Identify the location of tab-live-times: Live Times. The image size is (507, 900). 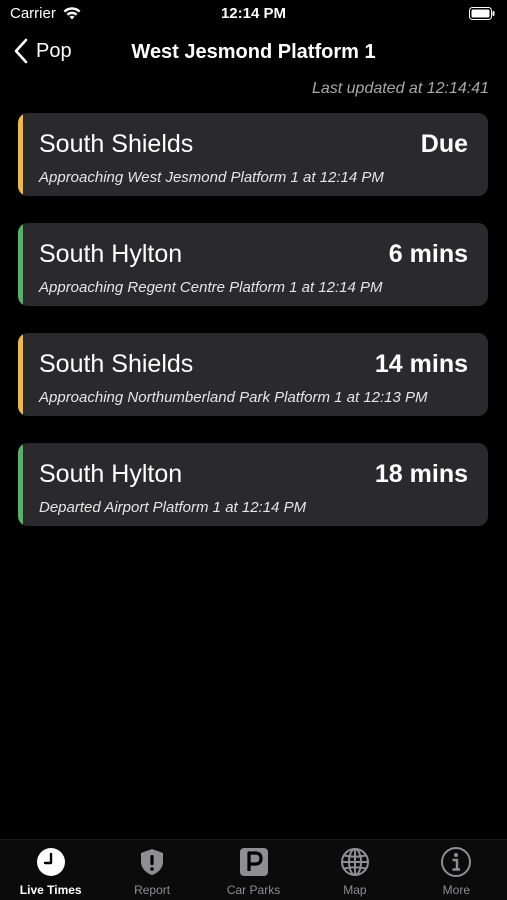
(50, 870).